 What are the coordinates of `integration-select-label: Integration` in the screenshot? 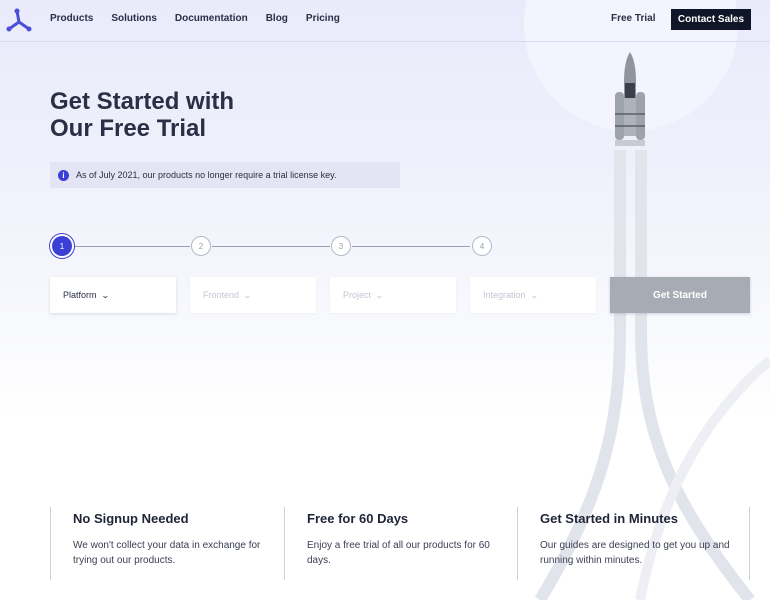 It's located at (504, 295).